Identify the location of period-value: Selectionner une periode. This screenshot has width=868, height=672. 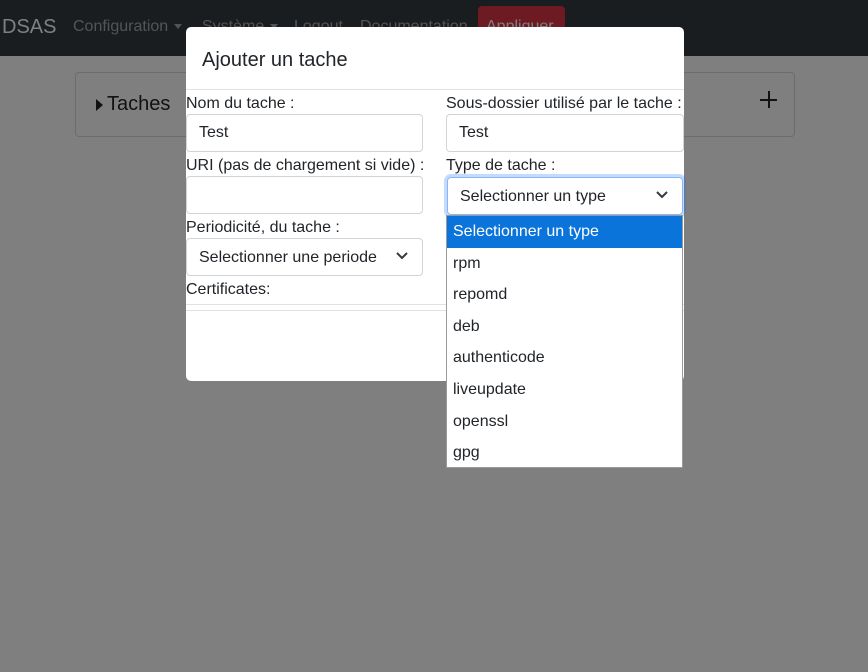
(288, 257).